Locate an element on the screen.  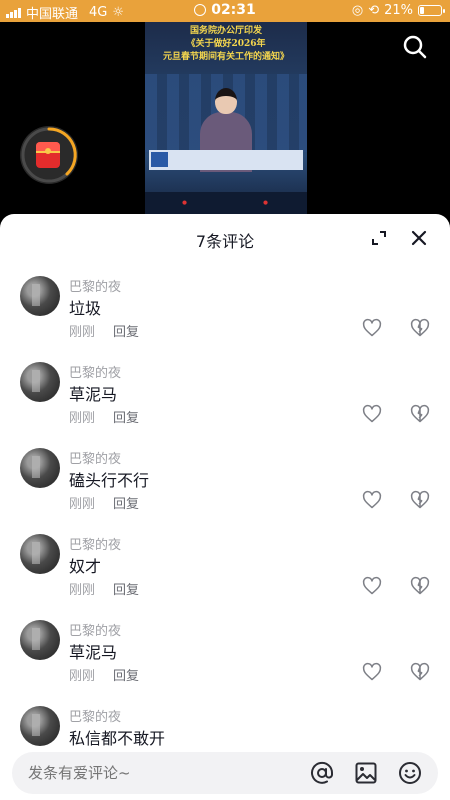
comment-text: 奴才 is located at coordinates (85, 566).